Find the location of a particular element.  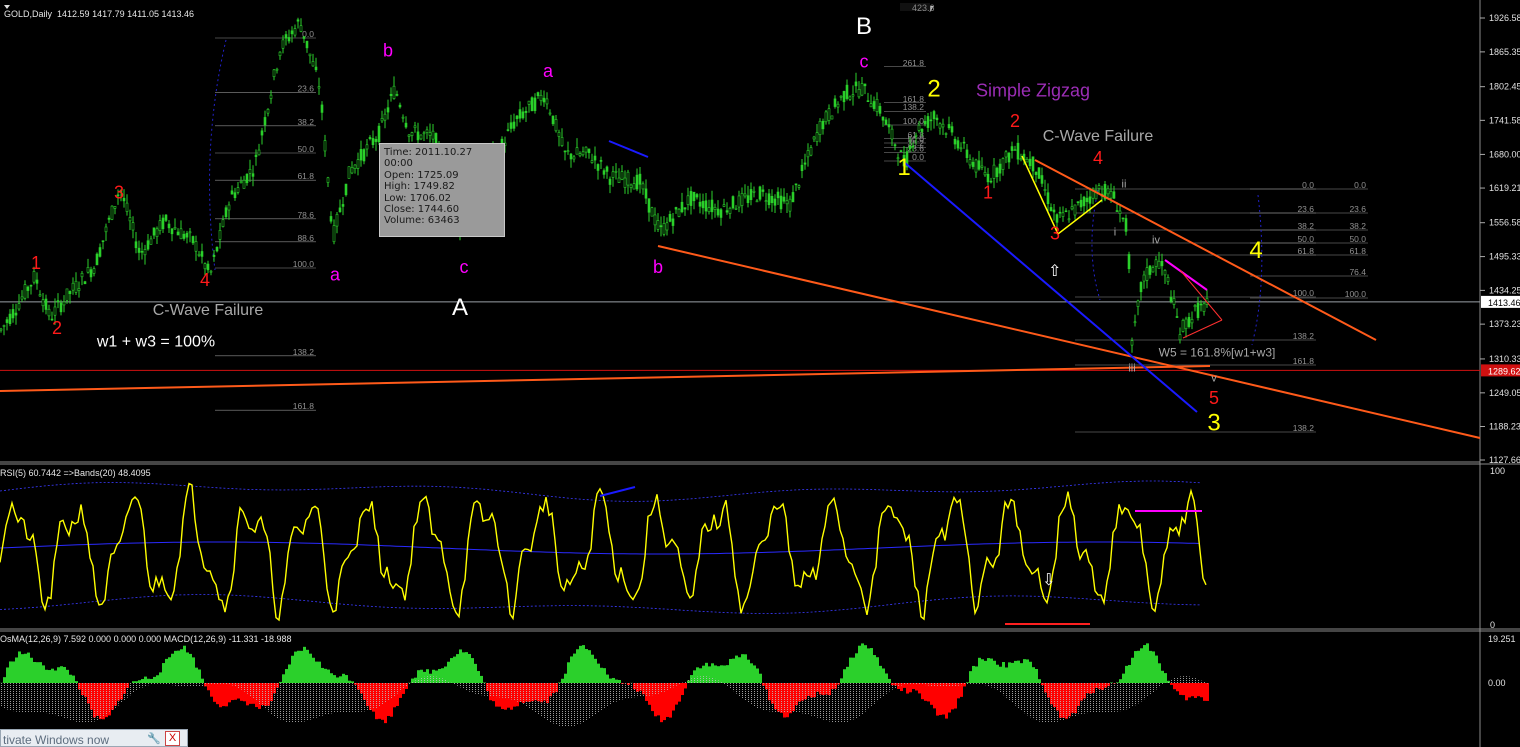

wave-label: b is located at coordinates (388, 50).